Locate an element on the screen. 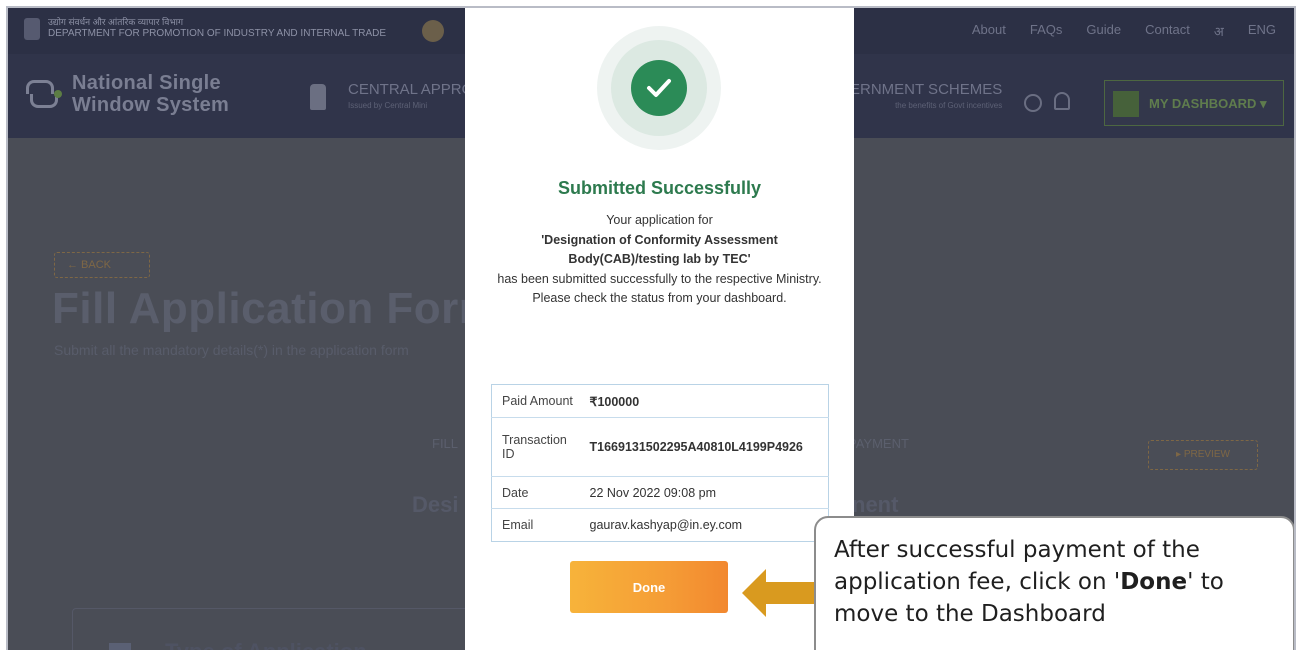 The width and height of the screenshot is (1302, 650). step-payment: PAYMENT is located at coordinates (878, 443).